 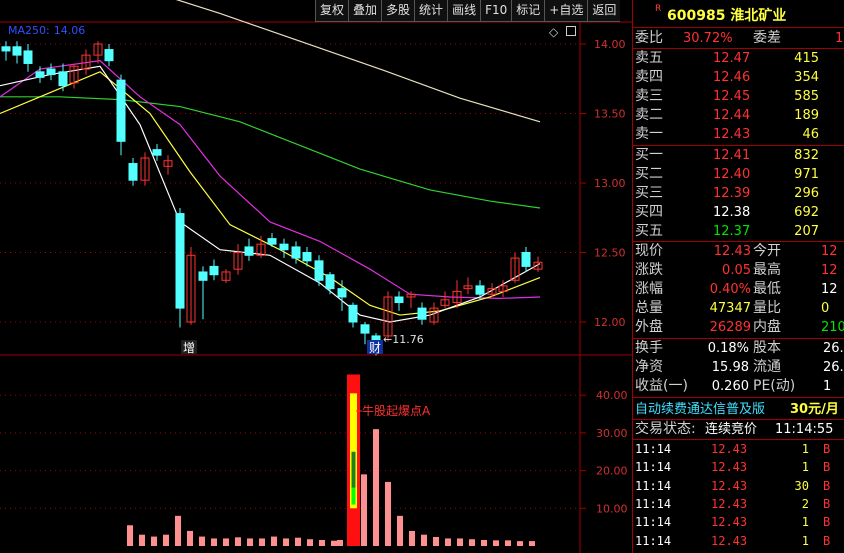 What do you see at coordinates (806, 58) in the screenshot?
I see `order-volume: 415` at bounding box center [806, 58].